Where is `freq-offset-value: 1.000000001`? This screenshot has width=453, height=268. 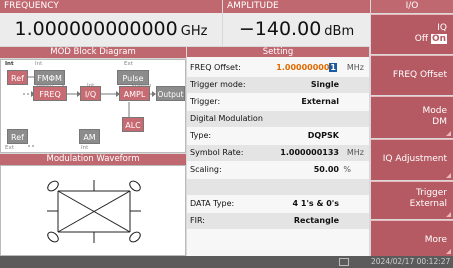 freq-offset-value: 1.000000001 is located at coordinates (306, 68).